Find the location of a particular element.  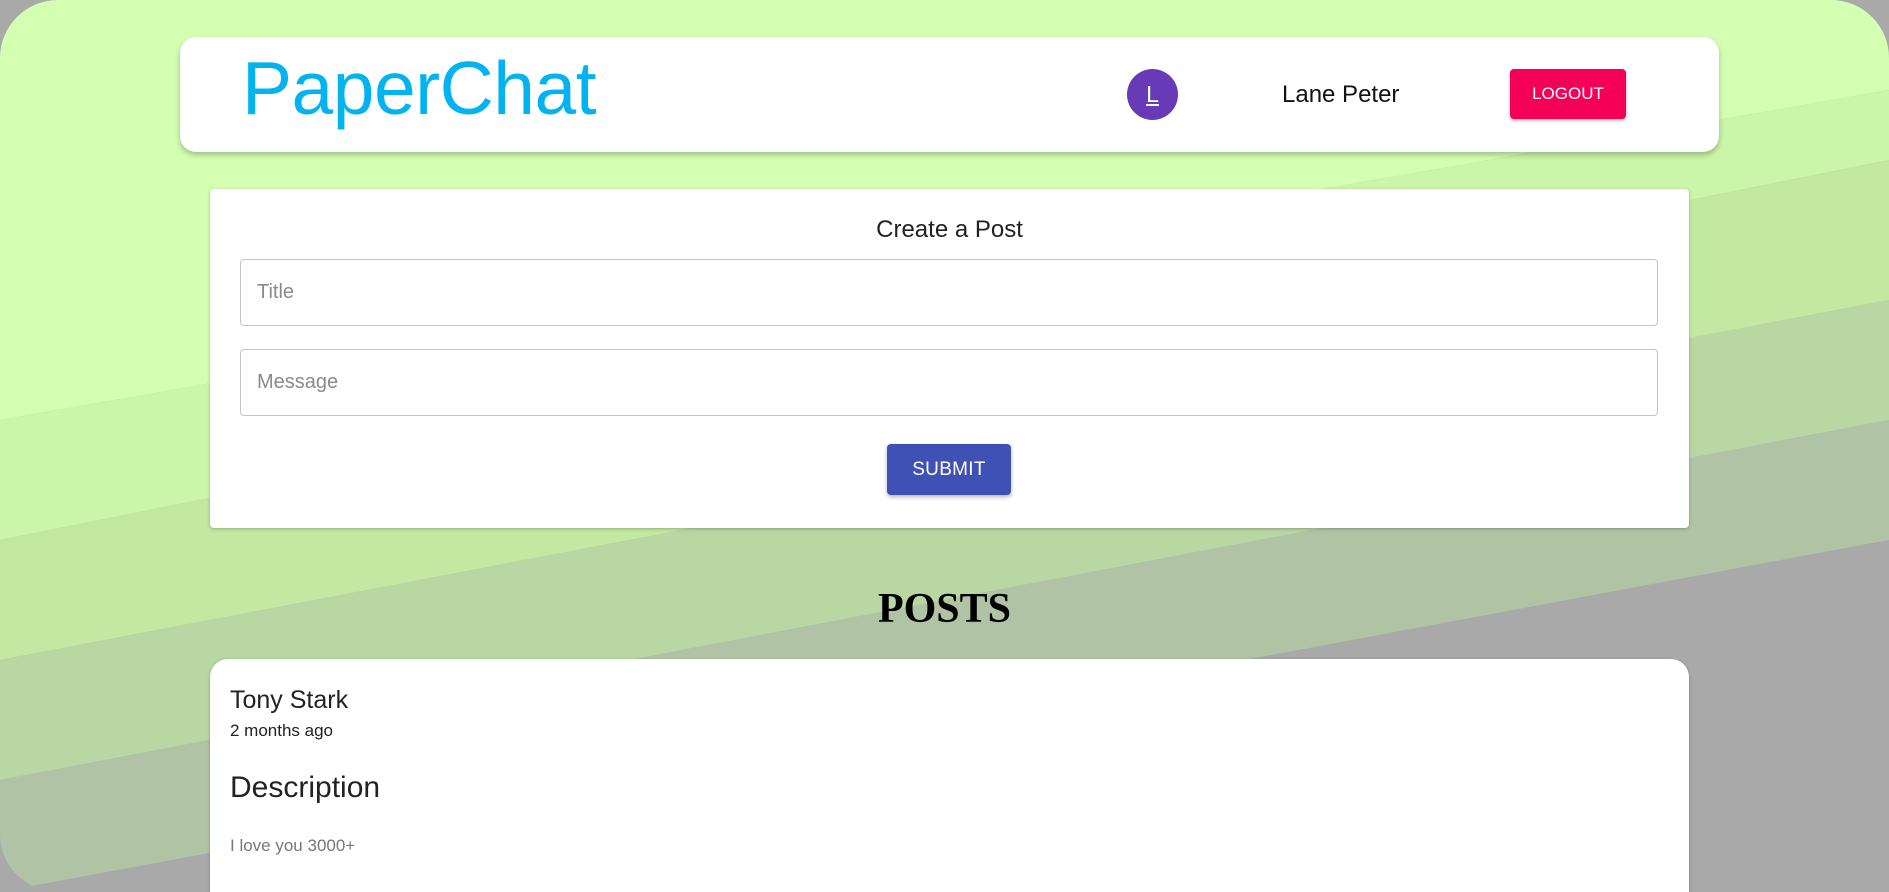

app-header: PaperChat L Lane Peter LOGOUT is located at coordinates (949, 94).